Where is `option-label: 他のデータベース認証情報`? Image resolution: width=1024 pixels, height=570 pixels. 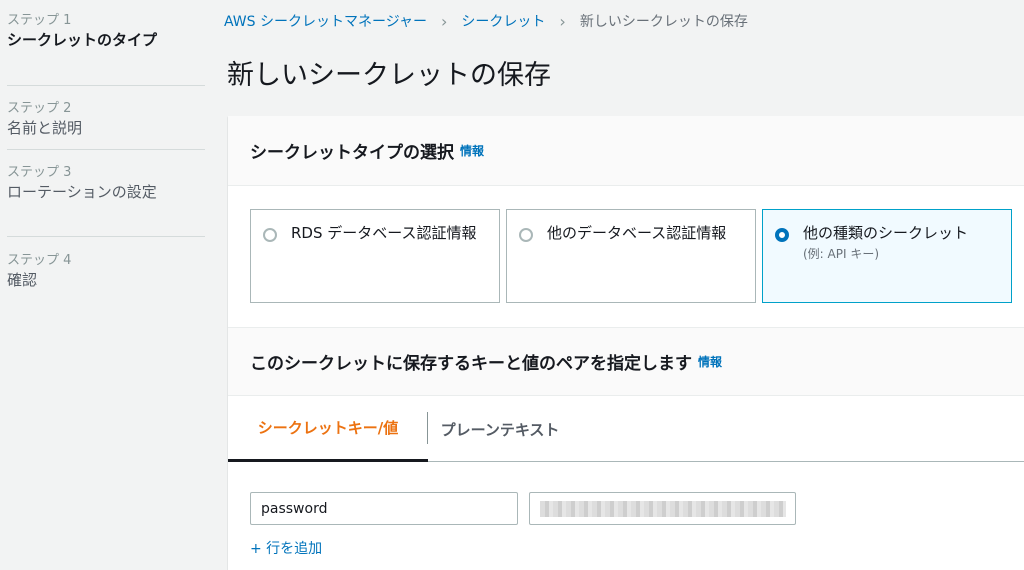
option-label: 他のデータベース認証情報 is located at coordinates (637, 233).